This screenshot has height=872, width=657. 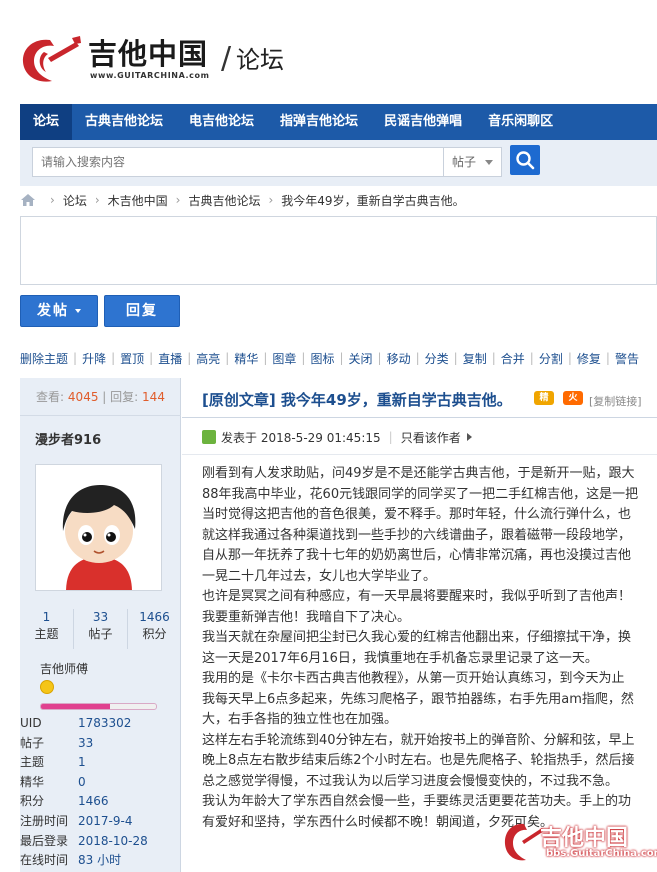 I want to click on nav-item-forum: 论坛, so click(x=46, y=122).